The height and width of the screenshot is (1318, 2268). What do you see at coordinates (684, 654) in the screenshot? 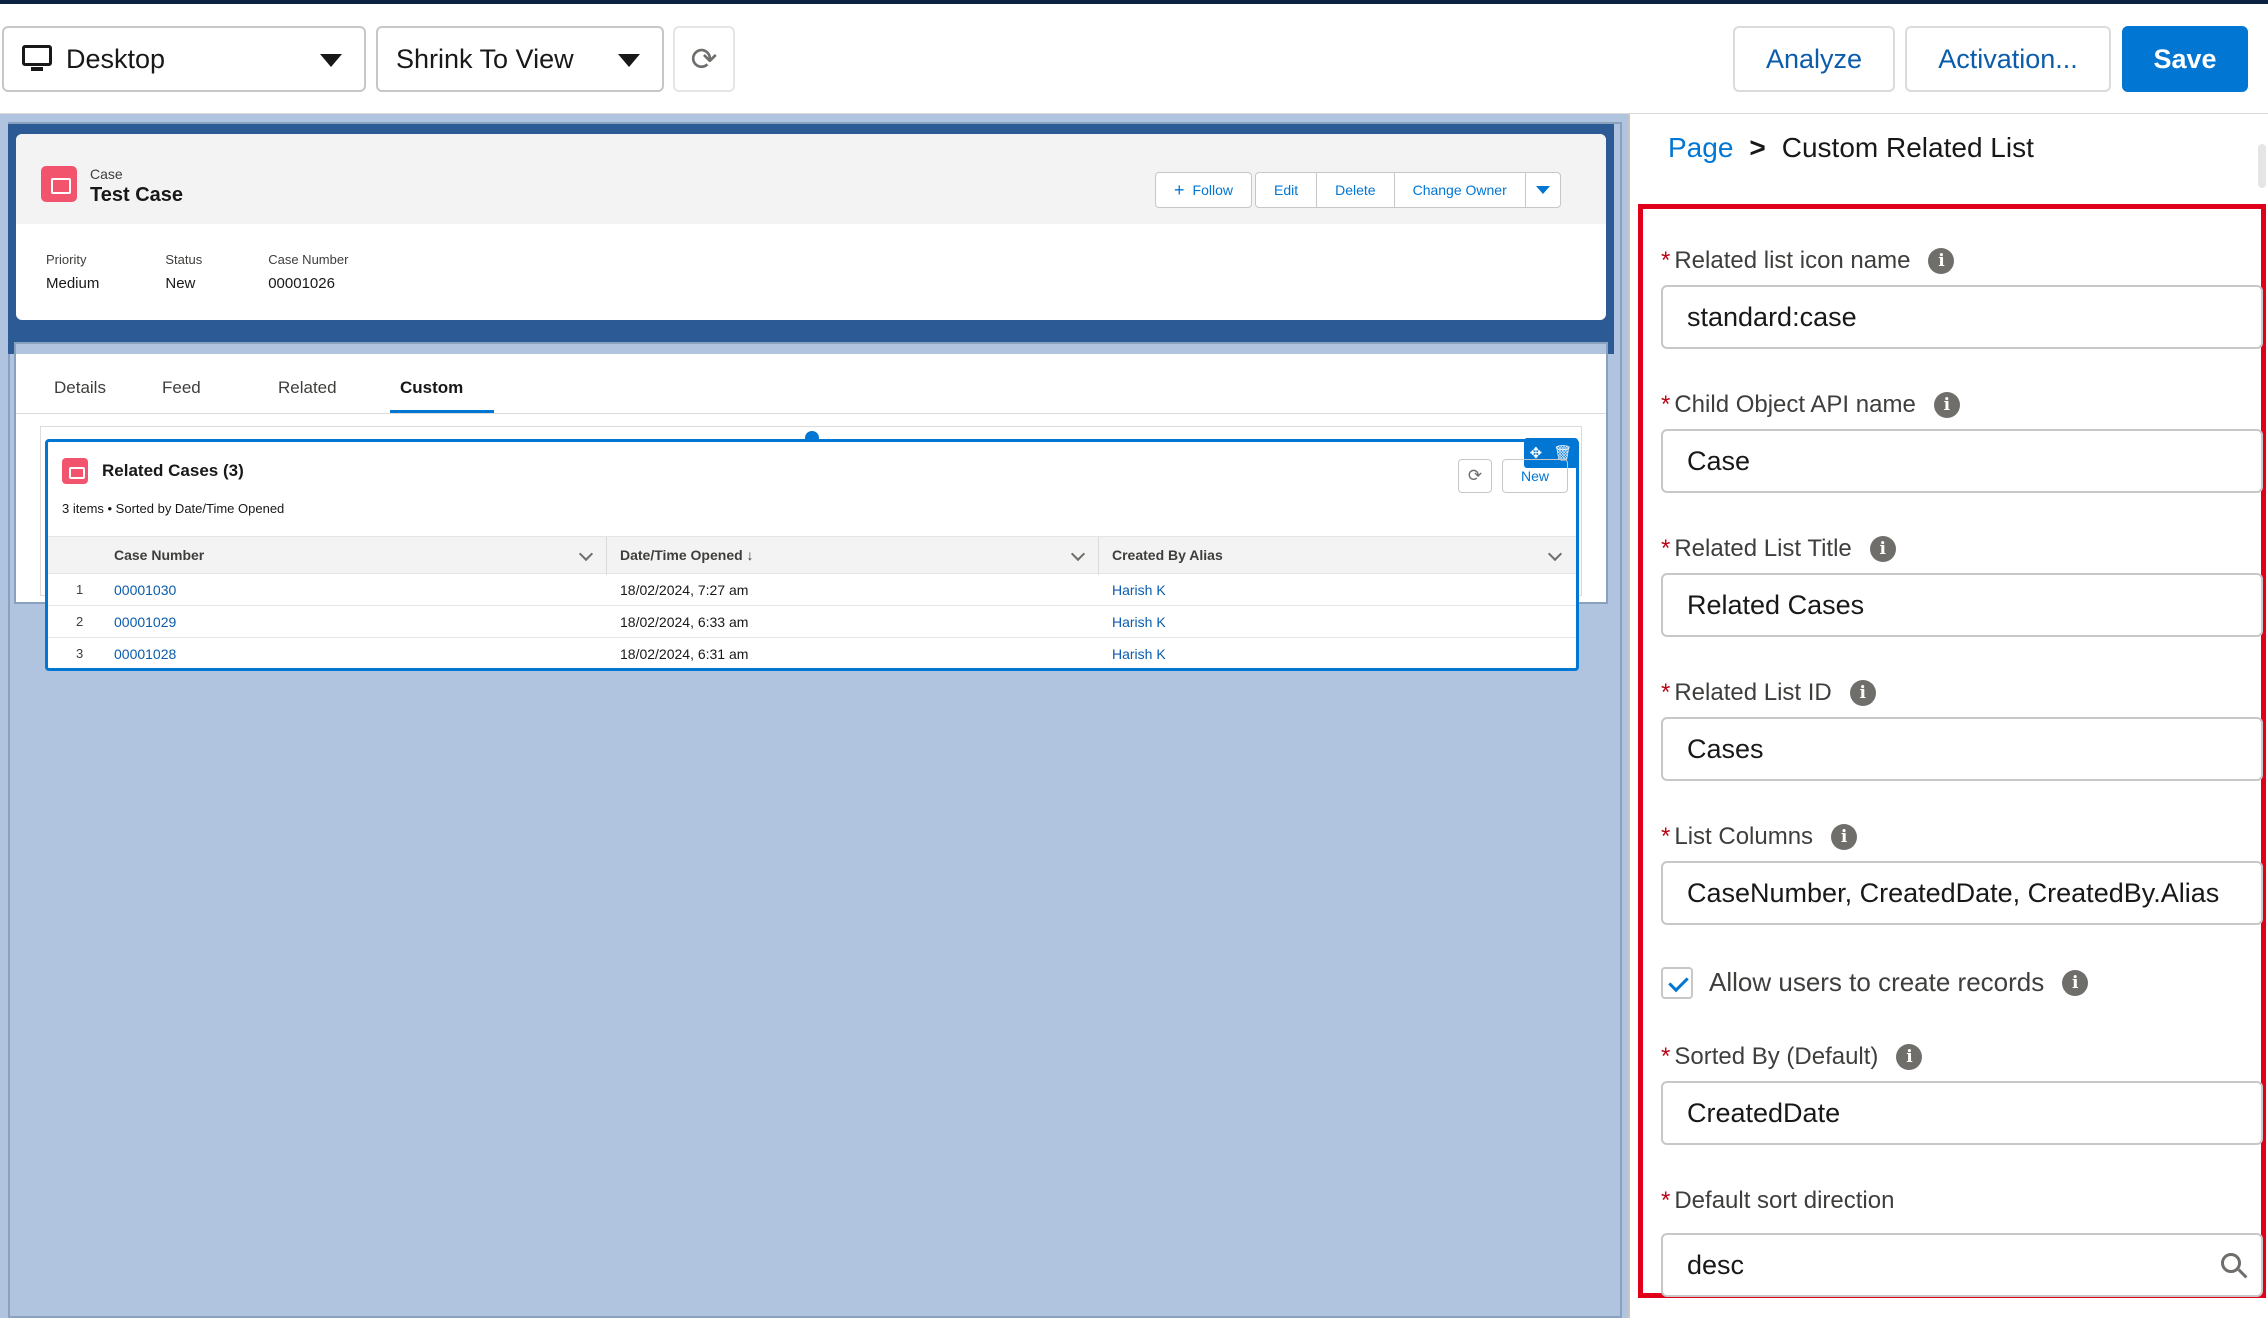
I see `date-opened-cell: 18/02/2024, 6:31 am` at bounding box center [684, 654].